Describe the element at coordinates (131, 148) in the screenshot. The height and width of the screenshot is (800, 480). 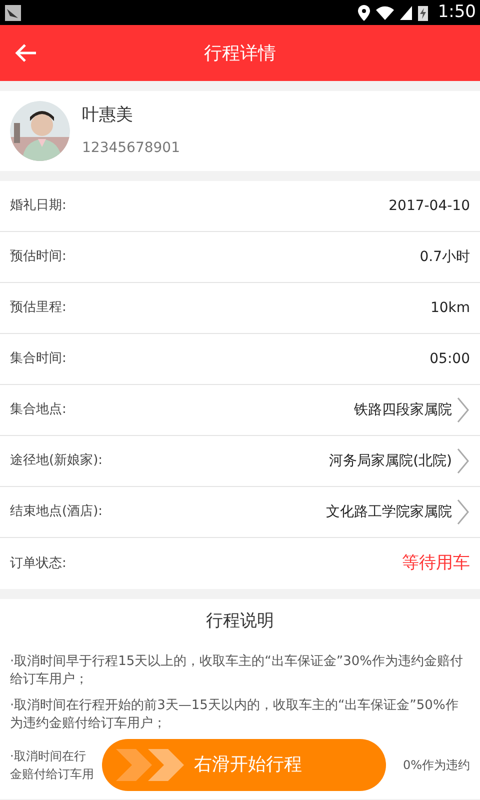
I see `phone-number: 12345678901` at that location.